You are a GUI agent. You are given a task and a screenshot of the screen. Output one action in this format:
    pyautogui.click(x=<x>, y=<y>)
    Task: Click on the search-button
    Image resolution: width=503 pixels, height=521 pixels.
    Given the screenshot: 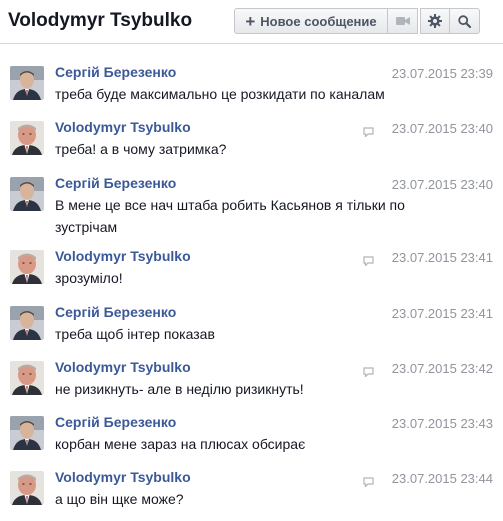 What is the action you would take?
    pyautogui.click(x=465, y=21)
    